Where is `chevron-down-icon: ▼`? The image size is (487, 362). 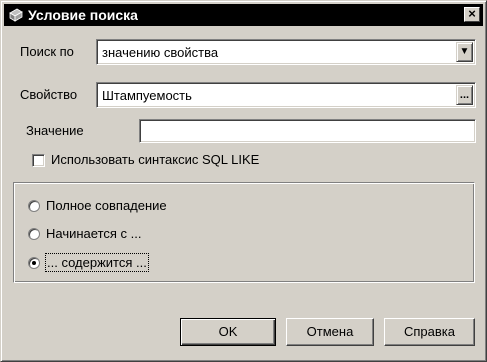 chevron-down-icon: ▼ is located at coordinates (464, 51).